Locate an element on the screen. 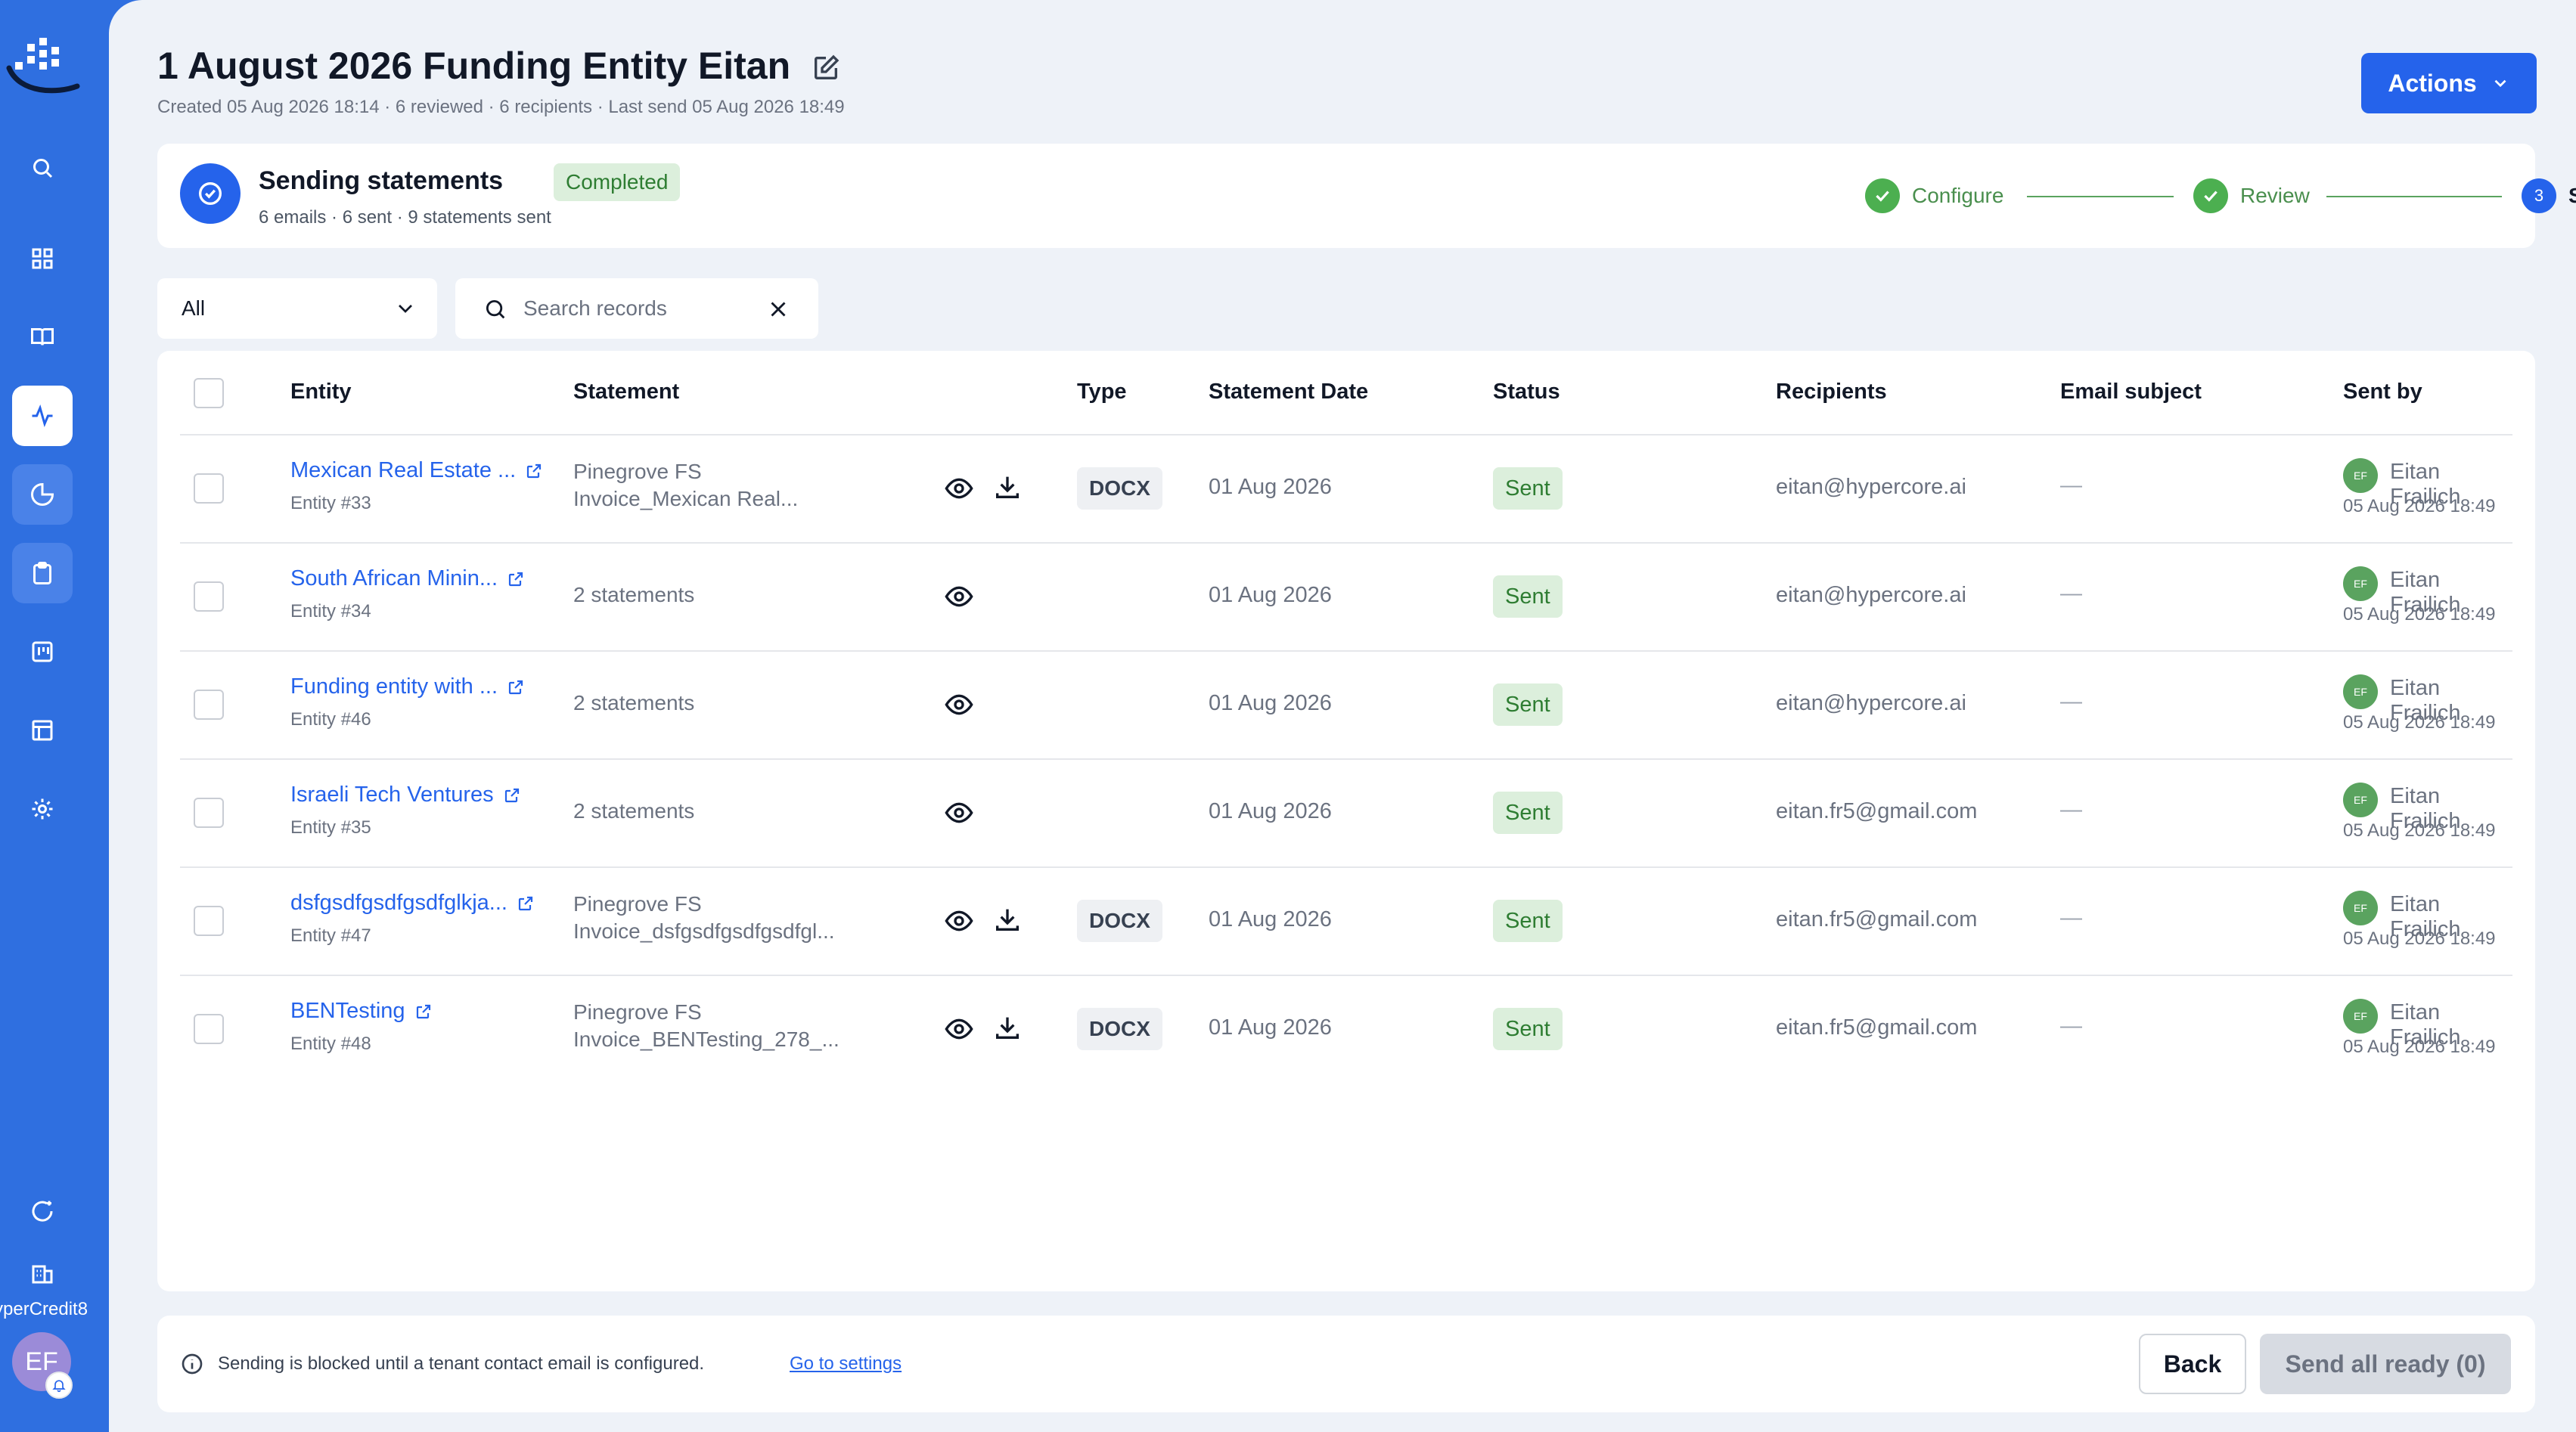 Image resolution: width=2576 pixels, height=1432 pixels. sidebar-tenant is located at coordinates (42, 1273).